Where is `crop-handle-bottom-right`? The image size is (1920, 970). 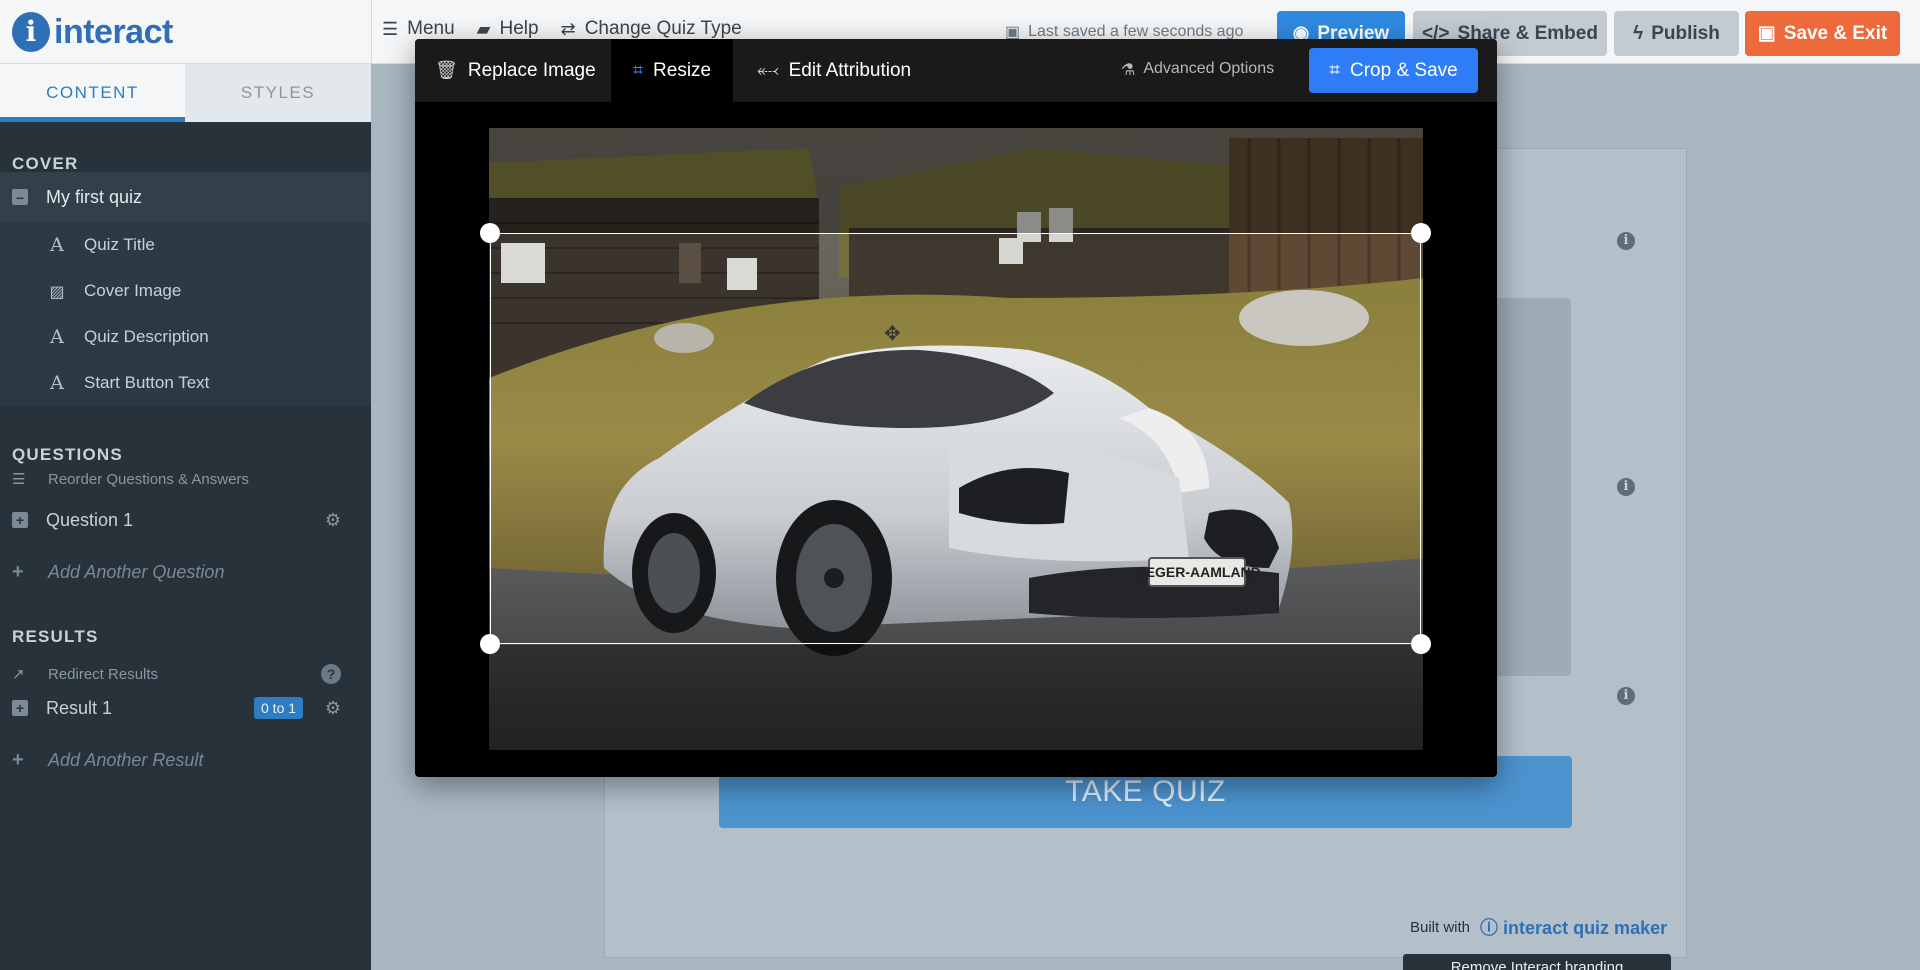
crop-handle-bottom-right is located at coordinates (1421, 644).